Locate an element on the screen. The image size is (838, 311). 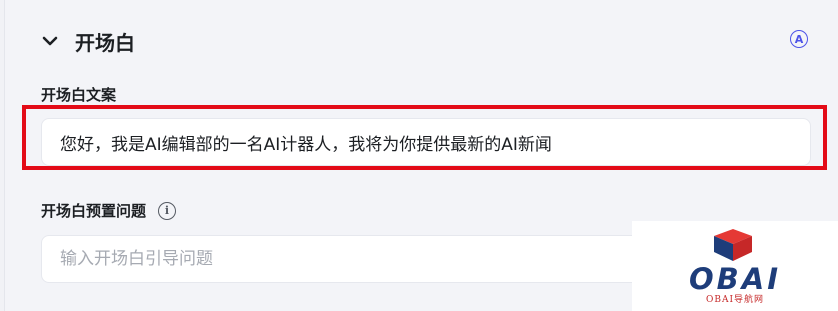
opening-text-label: 开场白文案 is located at coordinates (79, 95).